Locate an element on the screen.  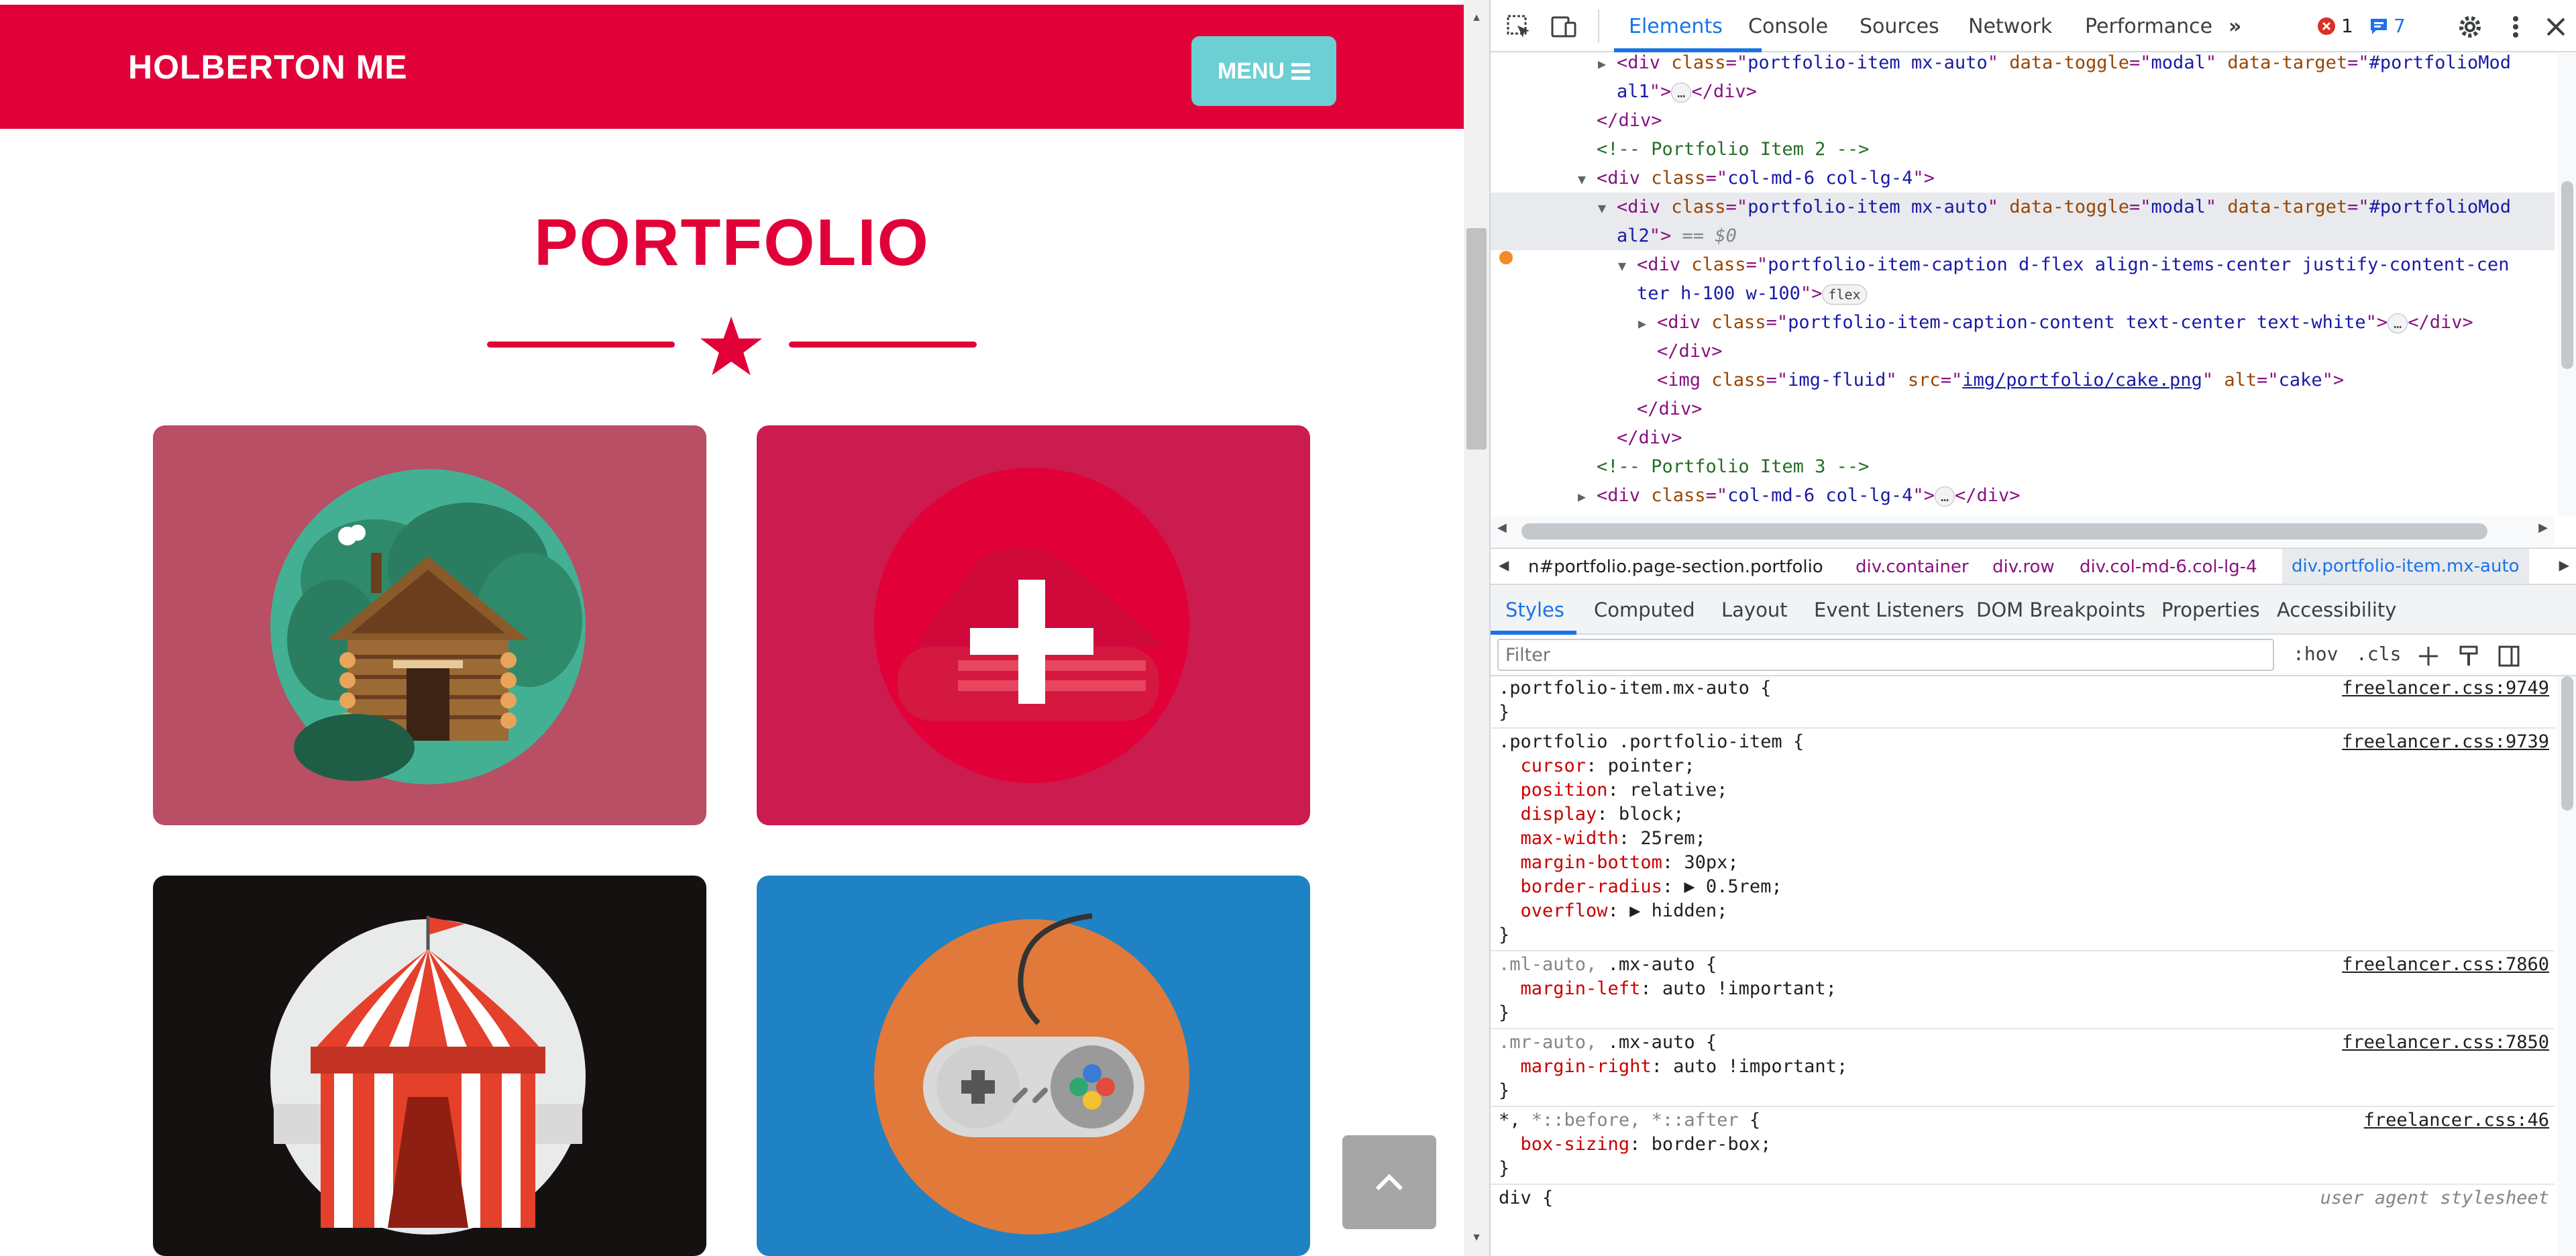
breadcrumb-back-icon: ◀ is located at coordinates (1504, 565).